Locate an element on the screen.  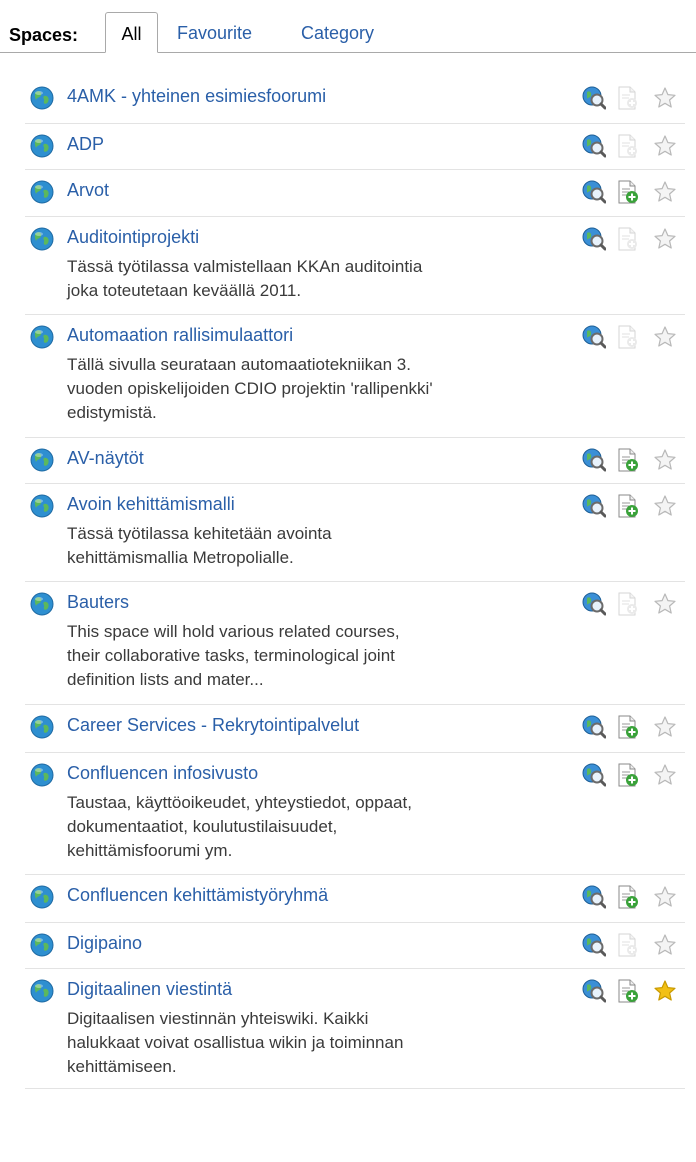
space-name-link: Confluencen infosivusto is located at coordinates (162, 773).